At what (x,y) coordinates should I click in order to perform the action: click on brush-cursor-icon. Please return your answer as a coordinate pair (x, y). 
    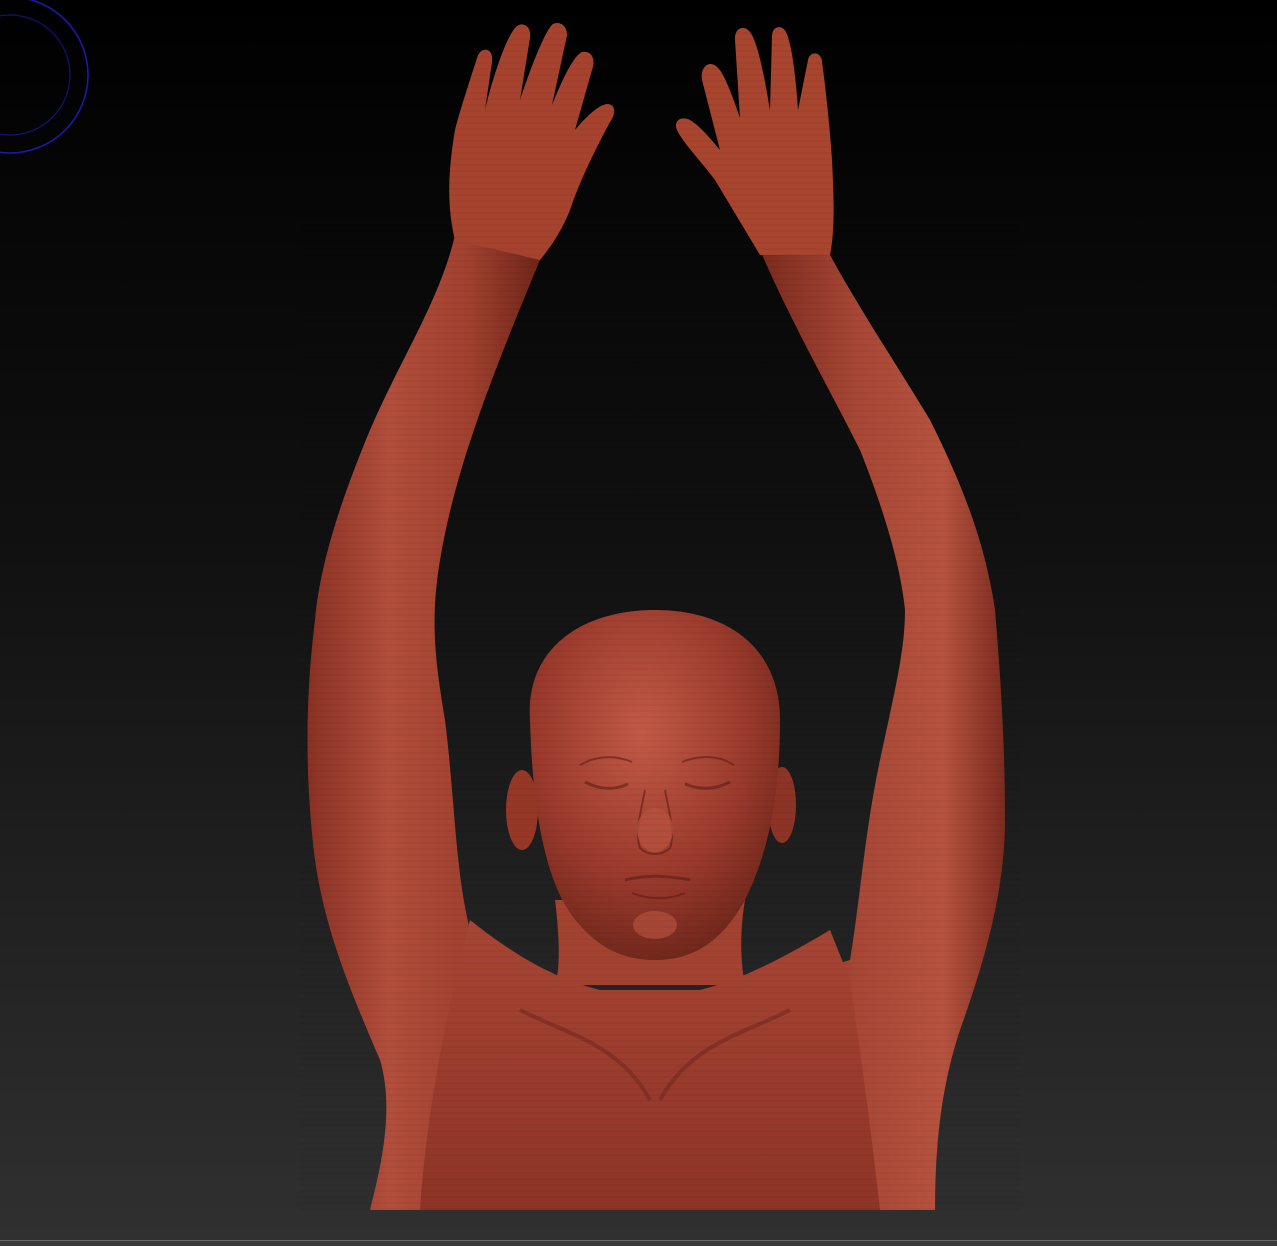
    Looking at the image, I should click on (44, 77).